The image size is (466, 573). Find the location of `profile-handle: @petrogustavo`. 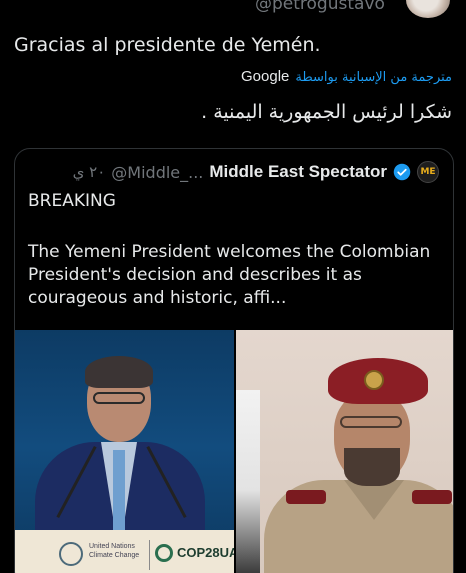

profile-handle: @petrogustavo is located at coordinates (320, 7).